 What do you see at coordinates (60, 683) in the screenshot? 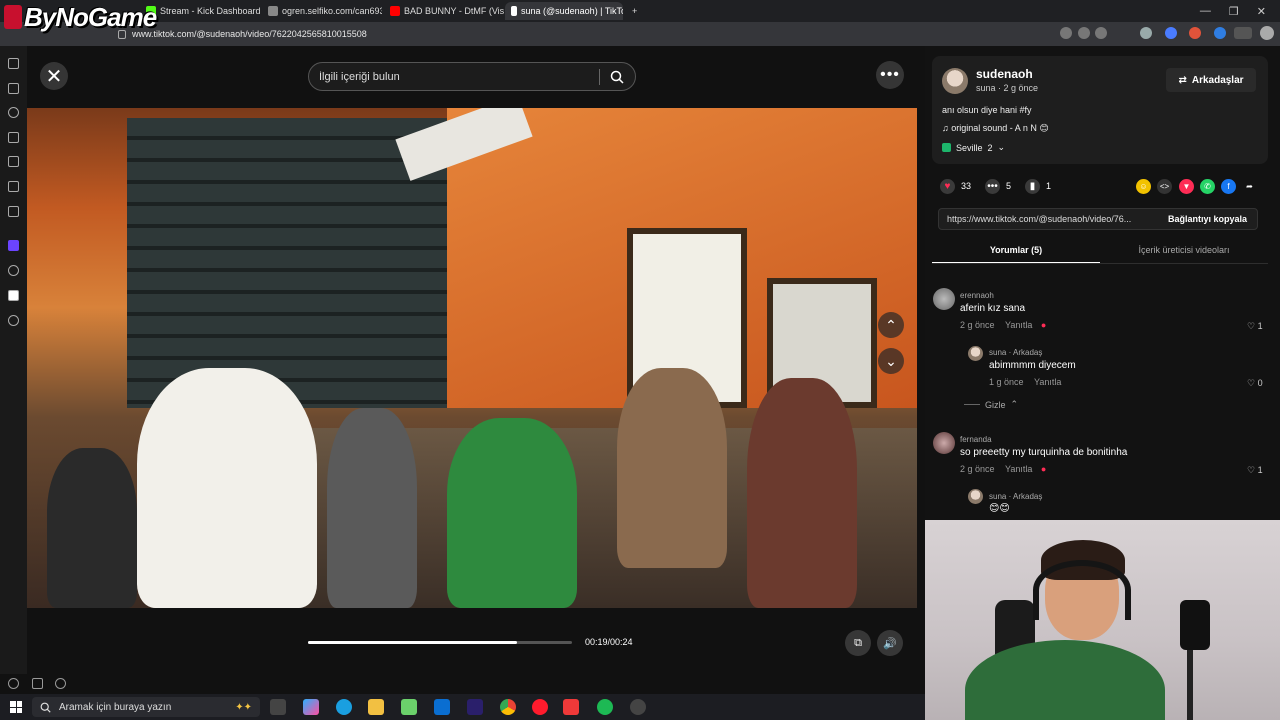
I see `cloud-icon` at bounding box center [60, 683].